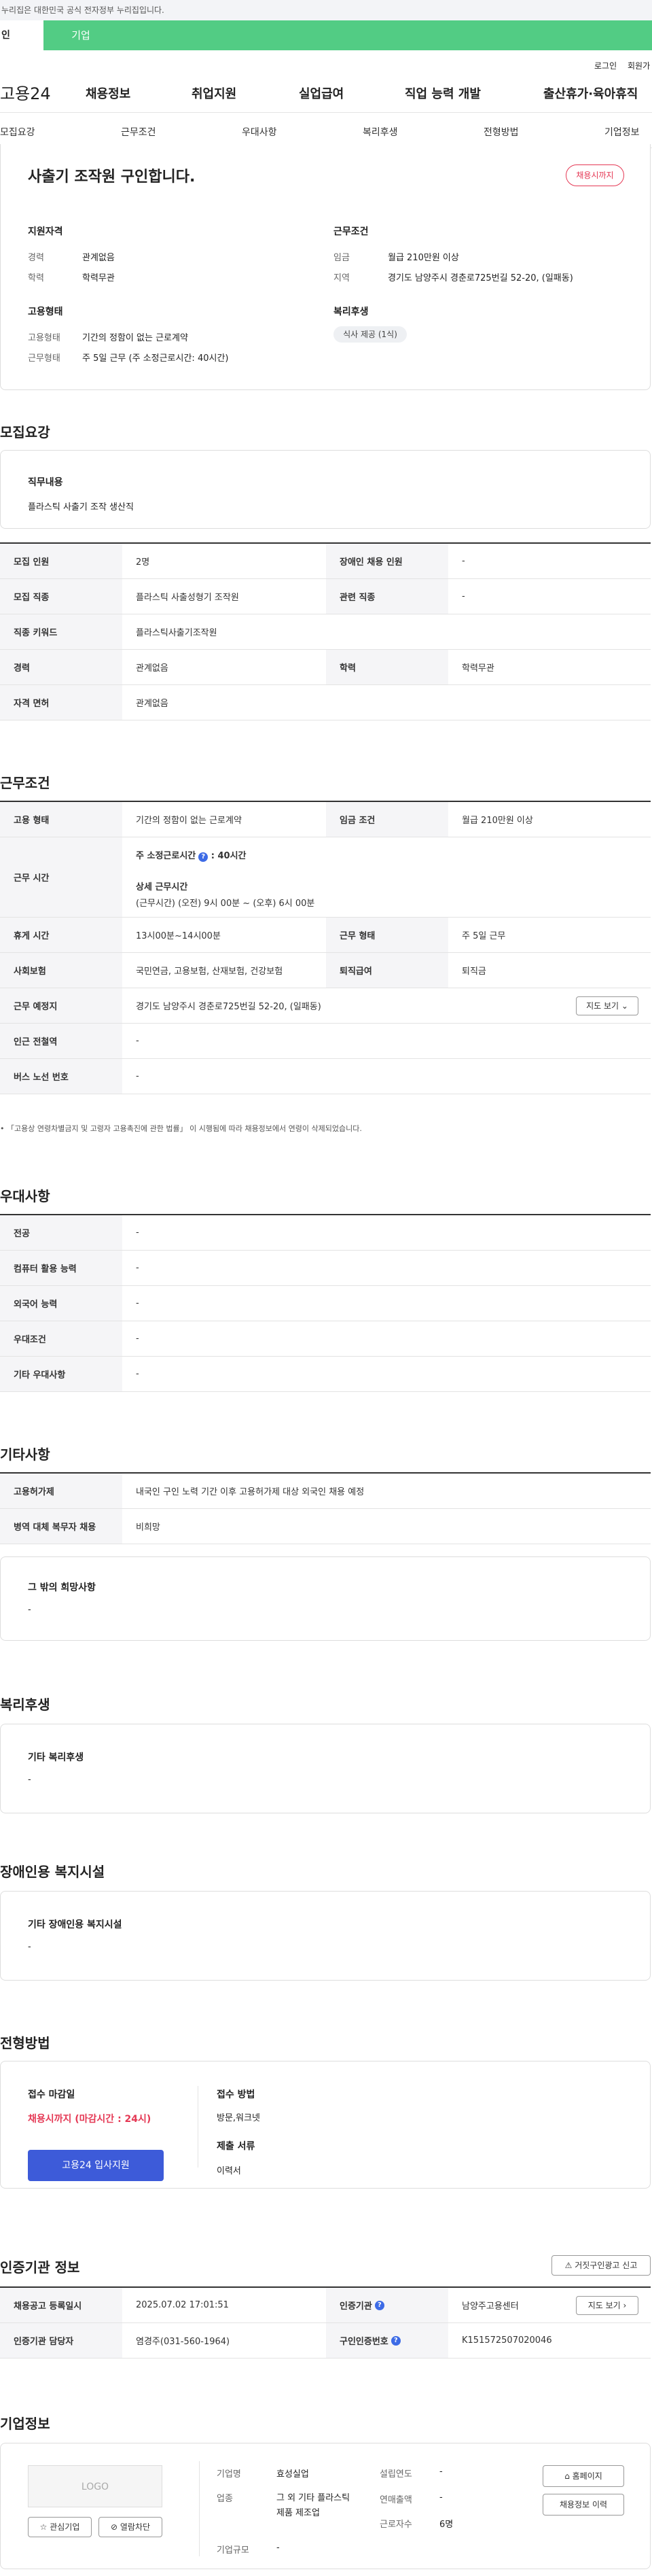 The width and height of the screenshot is (652, 2576). I want to click on sales-value: -, so click(441, 2497).